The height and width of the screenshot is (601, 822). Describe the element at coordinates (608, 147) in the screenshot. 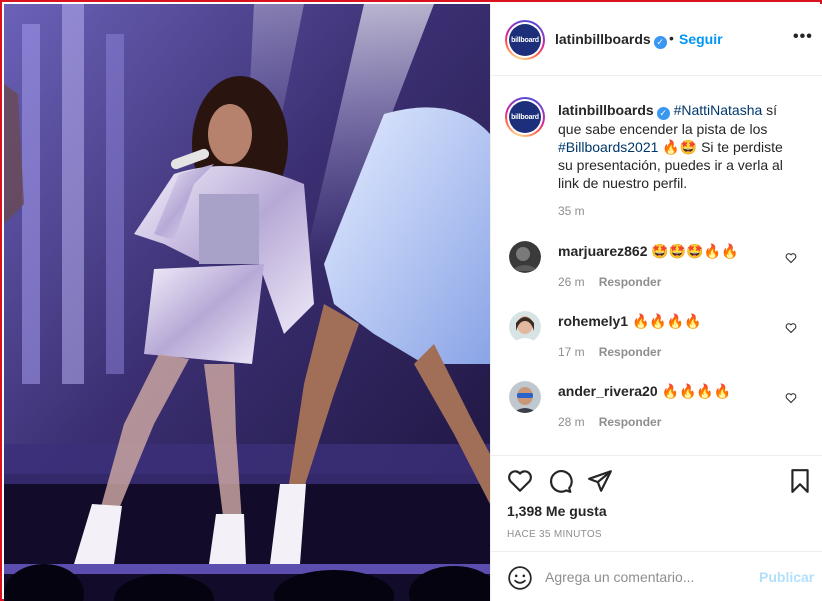

I see `hashtag-link: #Billboards2021` at that location.